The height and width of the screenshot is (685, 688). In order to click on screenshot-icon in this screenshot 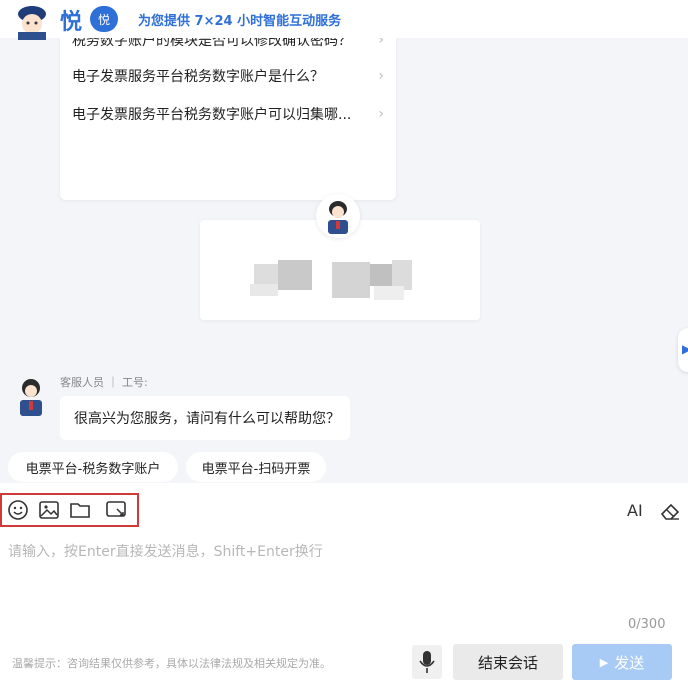, I will do `click(116, 510)`.